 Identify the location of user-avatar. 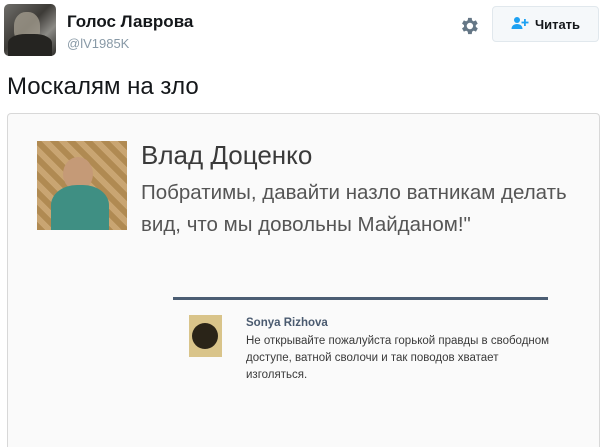
(30, 30).